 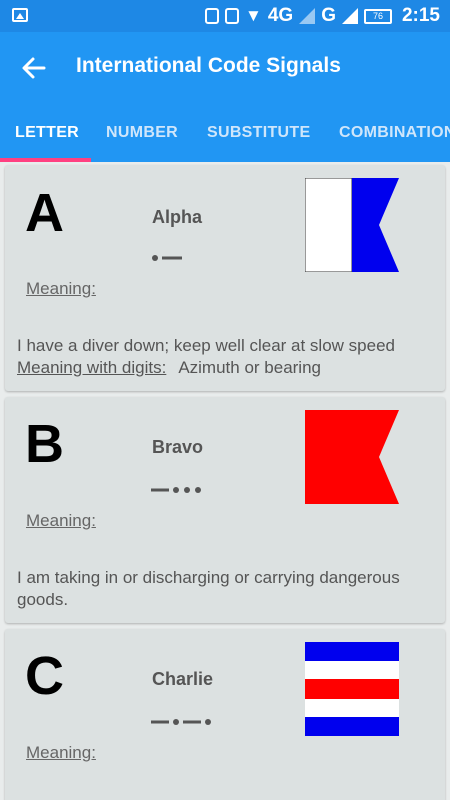 What do you see at coordinates (352, 689) in the screenshot?
I see `charlie-flag-image` at bounding box center [352, 689].